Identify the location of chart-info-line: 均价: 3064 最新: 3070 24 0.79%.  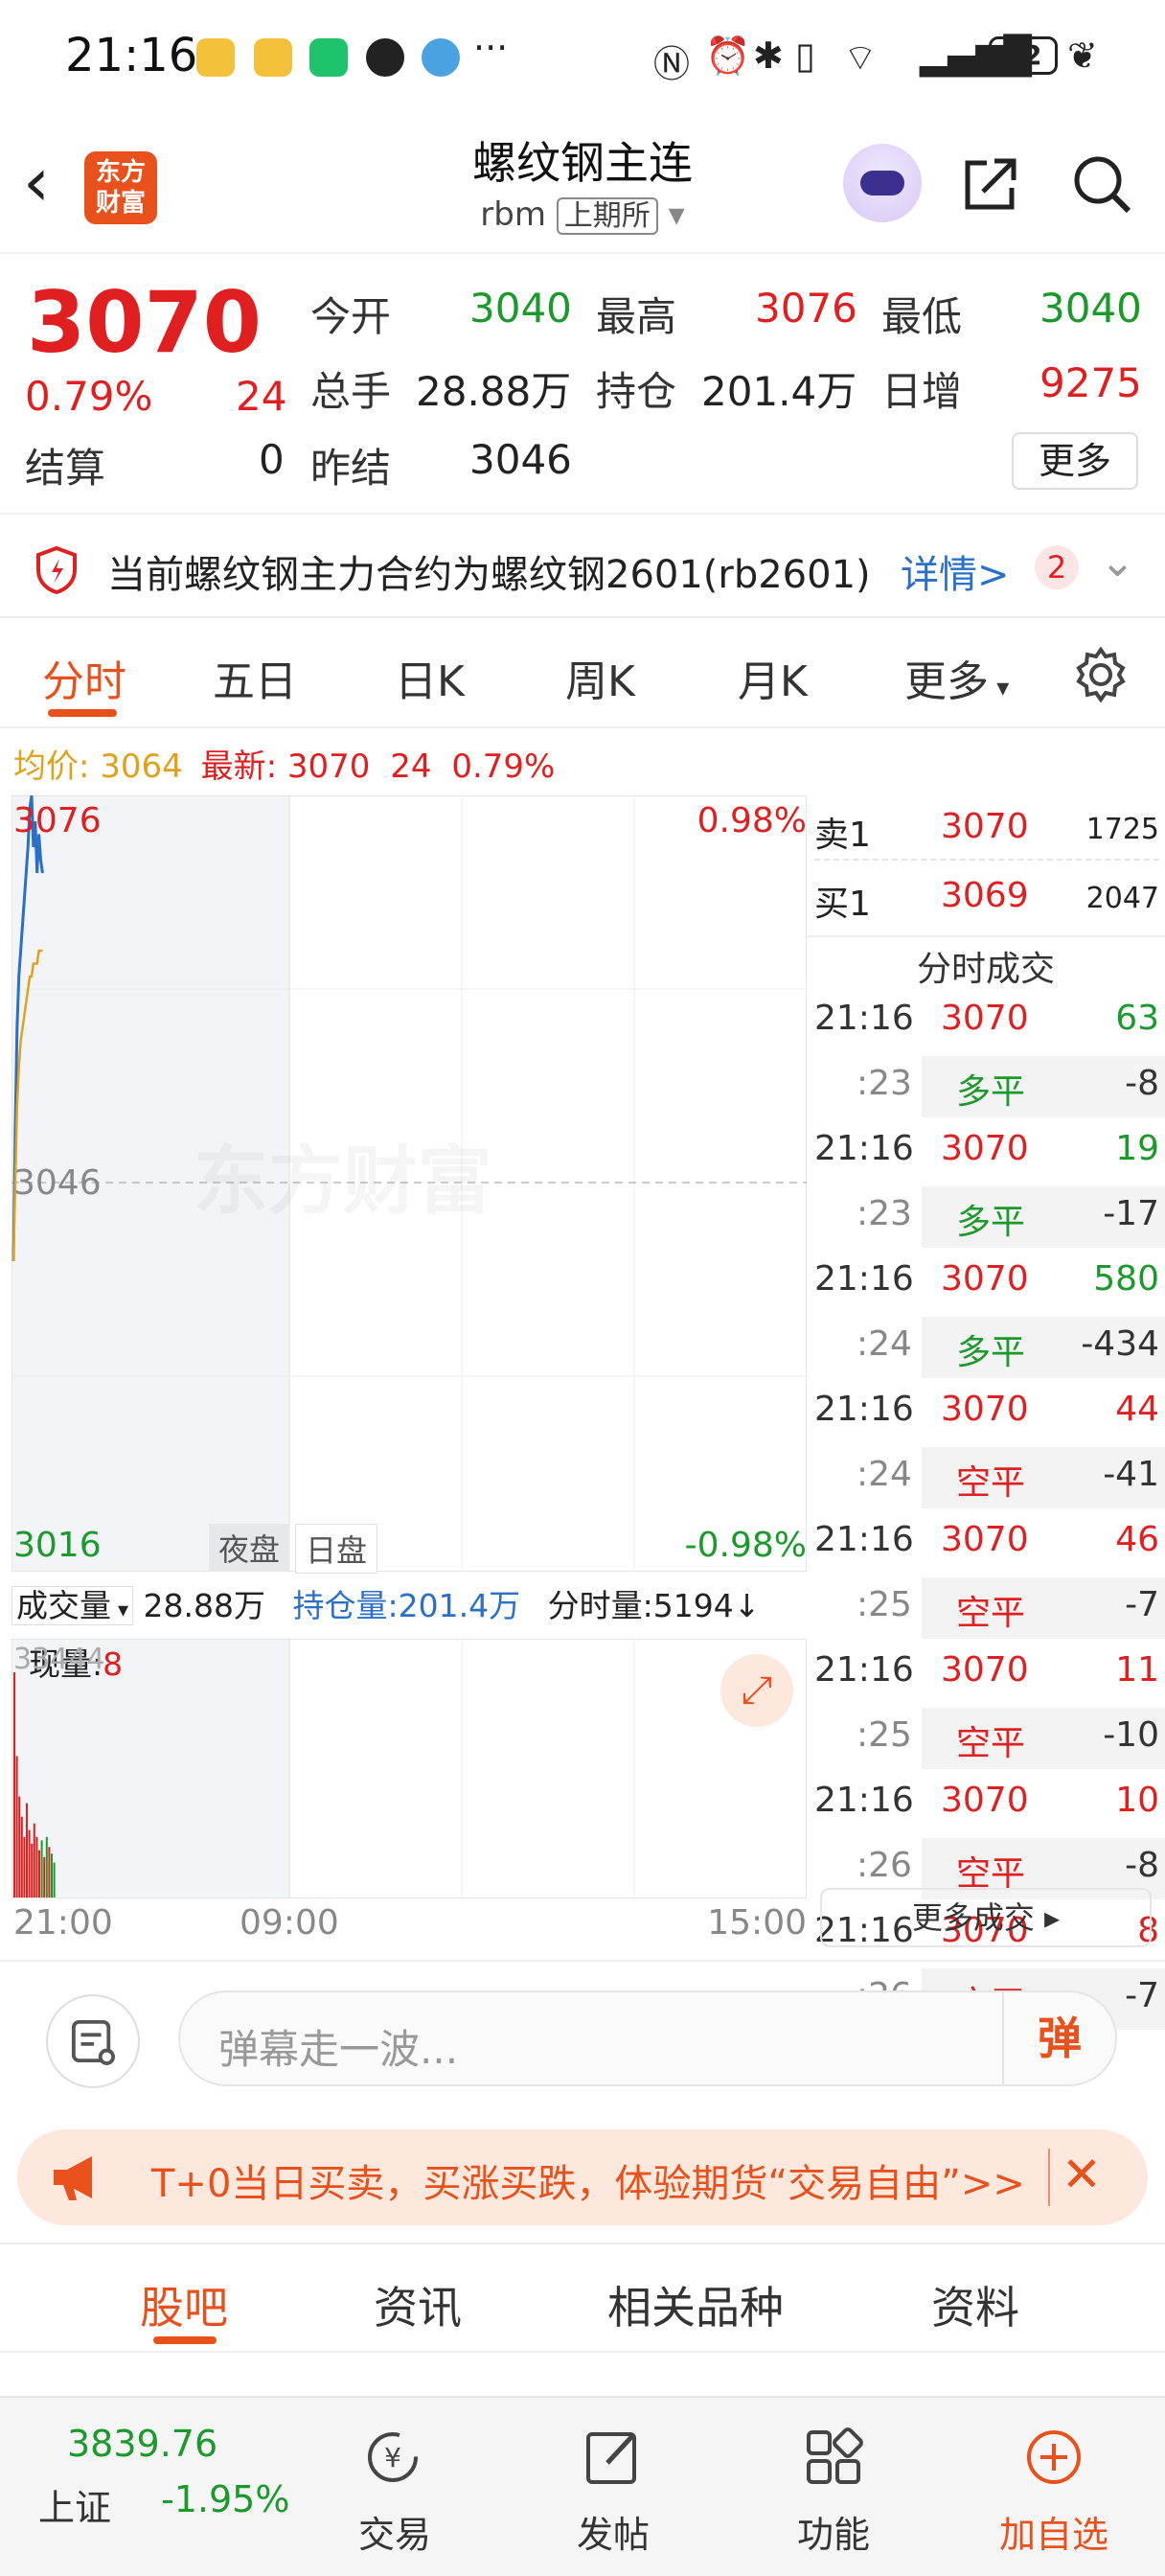
(284, 763).